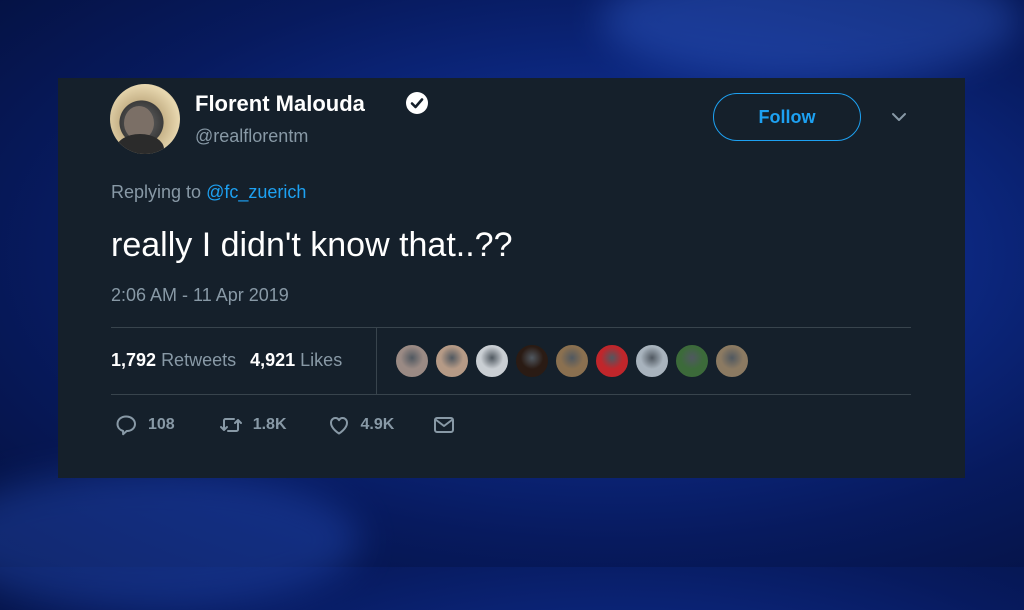 This screenshot has width=1024, height=610. What do you see at coordinates (251, 136) in the screenshot?
I see `user-handle: @realflorentm` at bounding box center [251, 136].